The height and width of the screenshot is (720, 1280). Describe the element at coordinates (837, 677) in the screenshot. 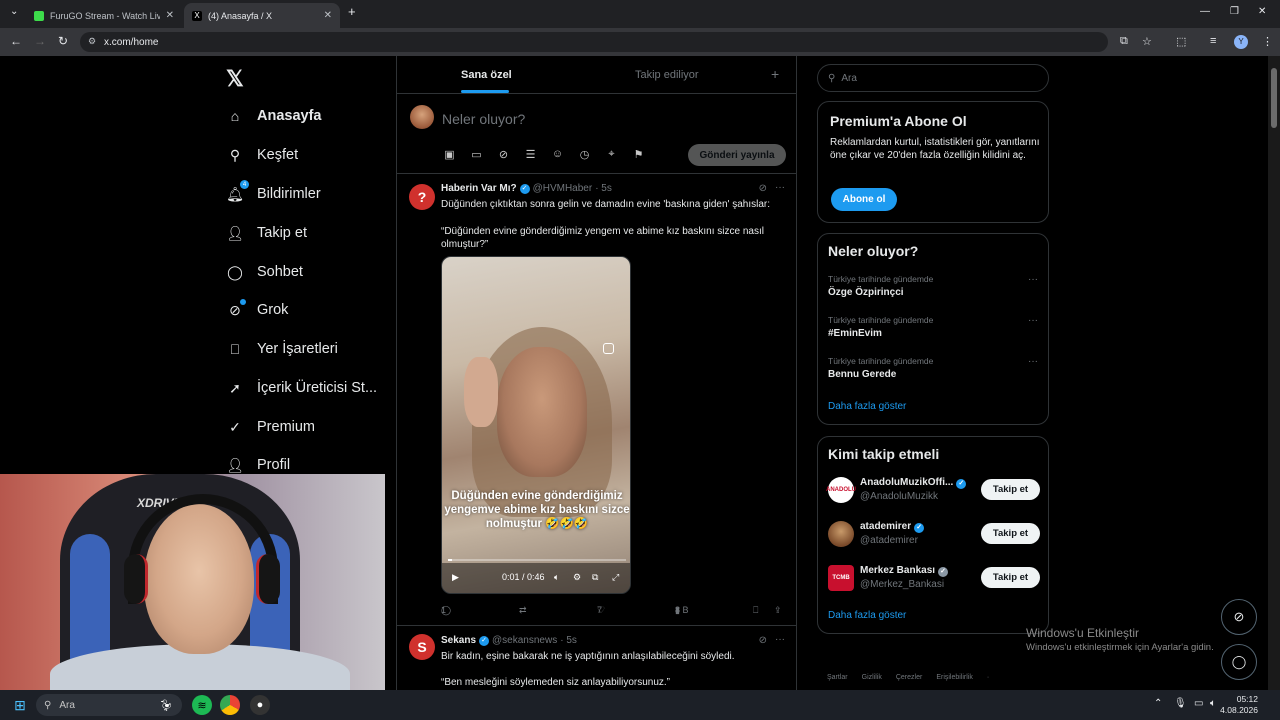

I see `footer-link-terms: Şartlar` at that location.